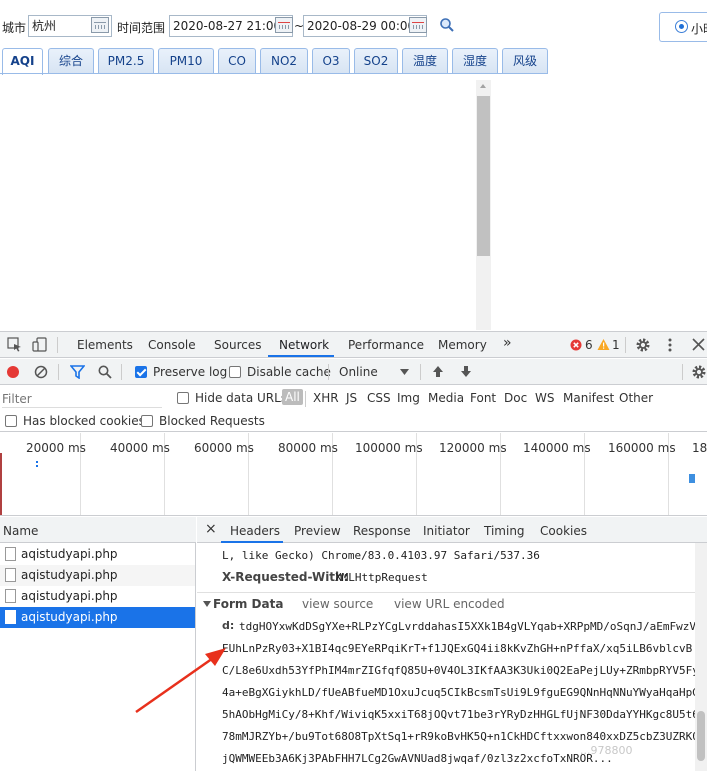  What do you see at coordinates (331, 61) in the screenshot?
I see `tab-o3: O3` at bounding box center [331, 61].